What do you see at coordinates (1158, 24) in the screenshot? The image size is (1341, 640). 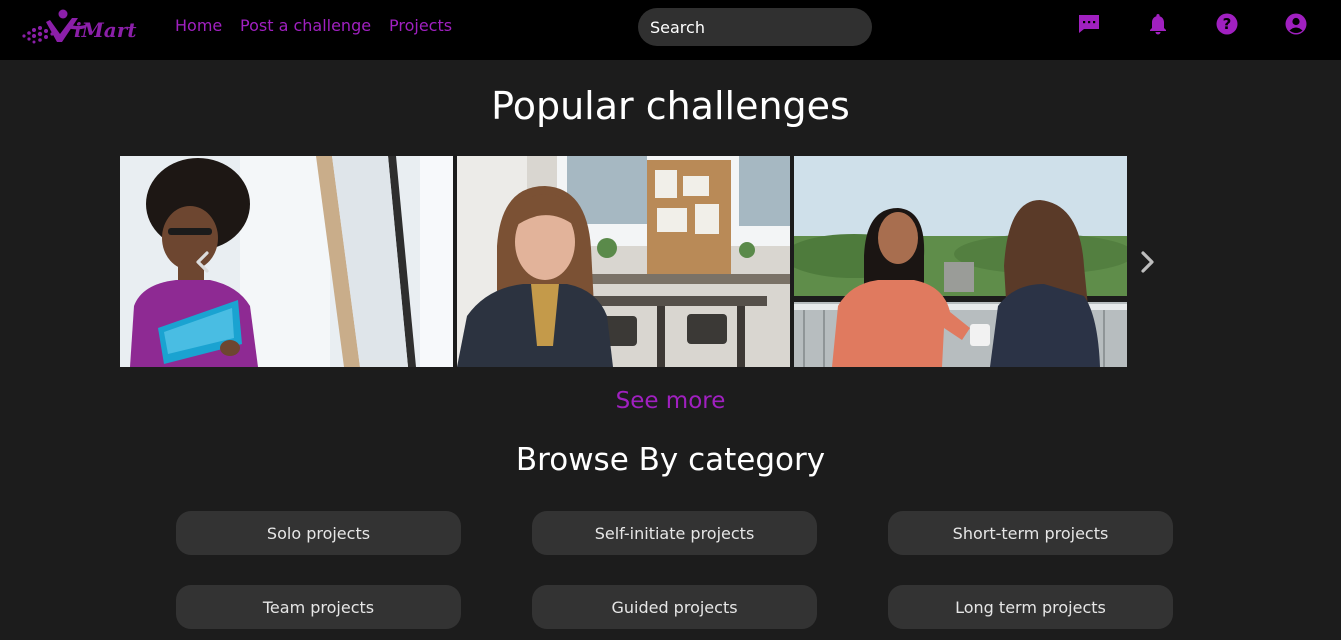 I see `bell-icon` at bounding box center [1158, 24].